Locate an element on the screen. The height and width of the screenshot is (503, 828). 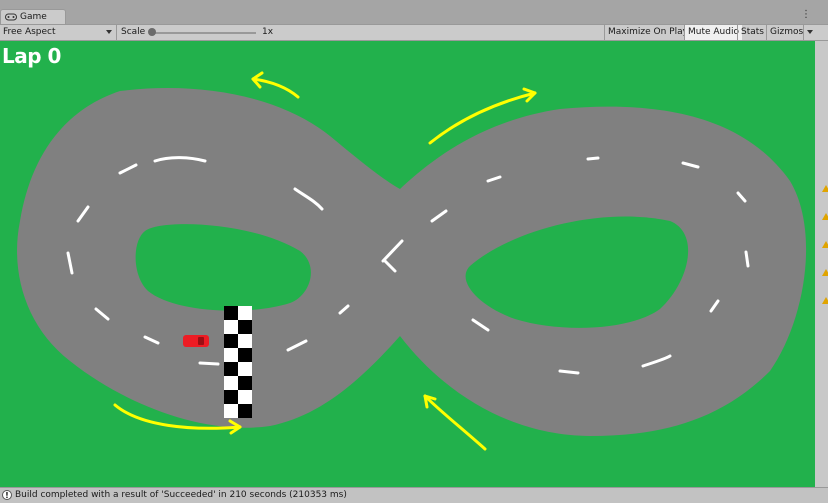
mute-audio-button: Mute Audio is located at coordinates (713, 32).